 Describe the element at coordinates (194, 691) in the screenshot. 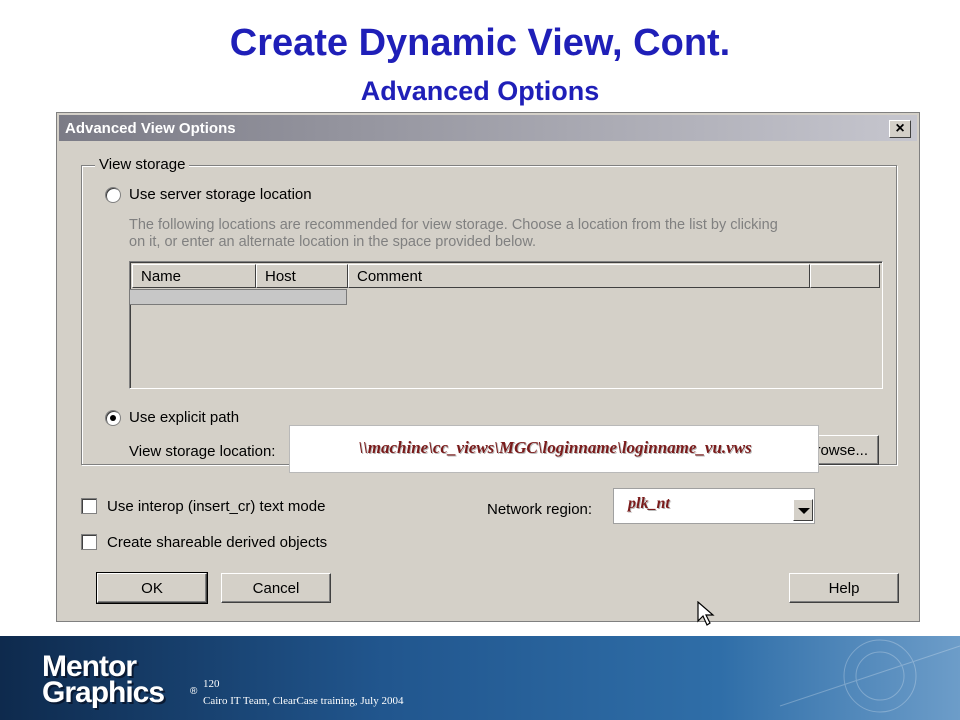

I see `registered-mark: ®` at that location.